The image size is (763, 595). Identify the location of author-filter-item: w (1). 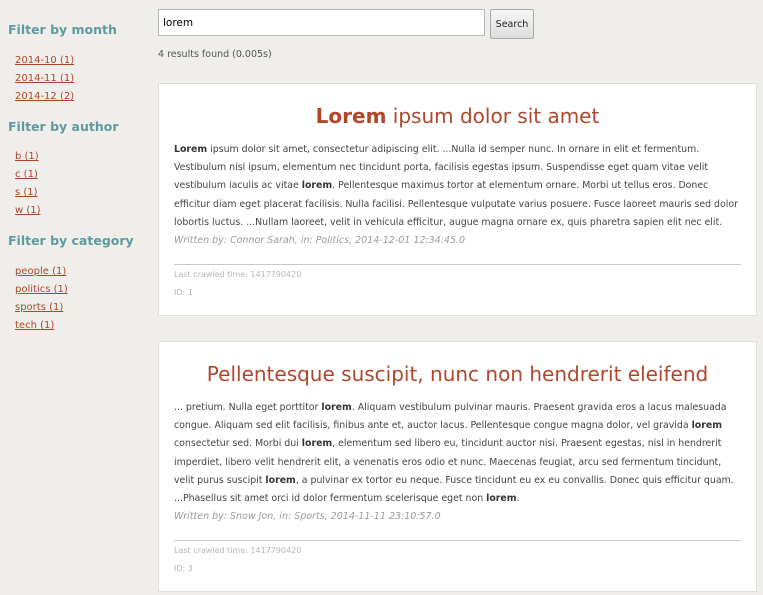
(28, 211).